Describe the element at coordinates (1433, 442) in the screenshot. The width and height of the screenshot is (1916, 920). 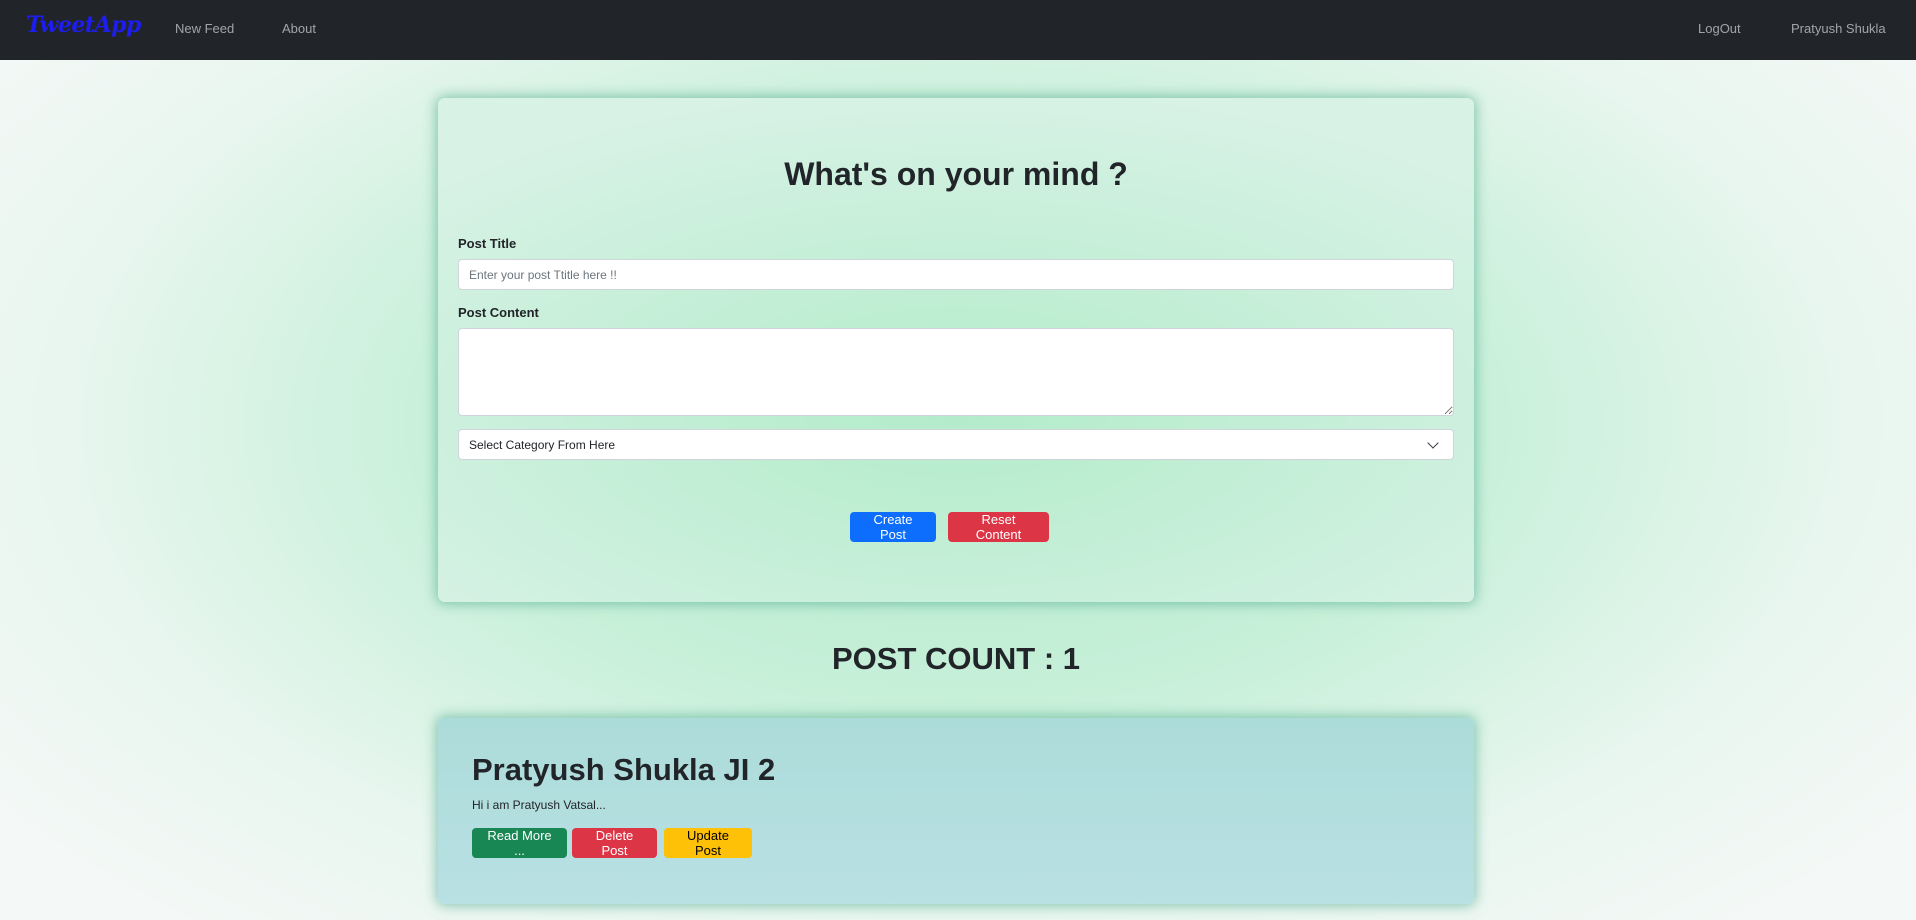
I see `chevron-down-icon` at that location.